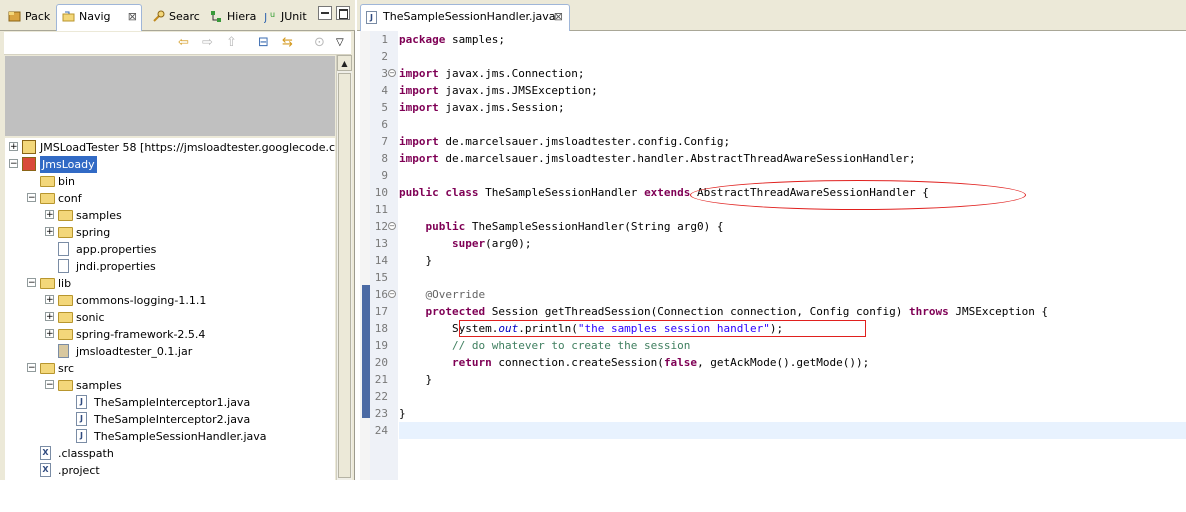 This screenshot has height=512, width=1186. Describe the element at coordinates (170, 351) in the screenshot. I see `tree-item: jmsloadtester_0.1.jar` at that location.